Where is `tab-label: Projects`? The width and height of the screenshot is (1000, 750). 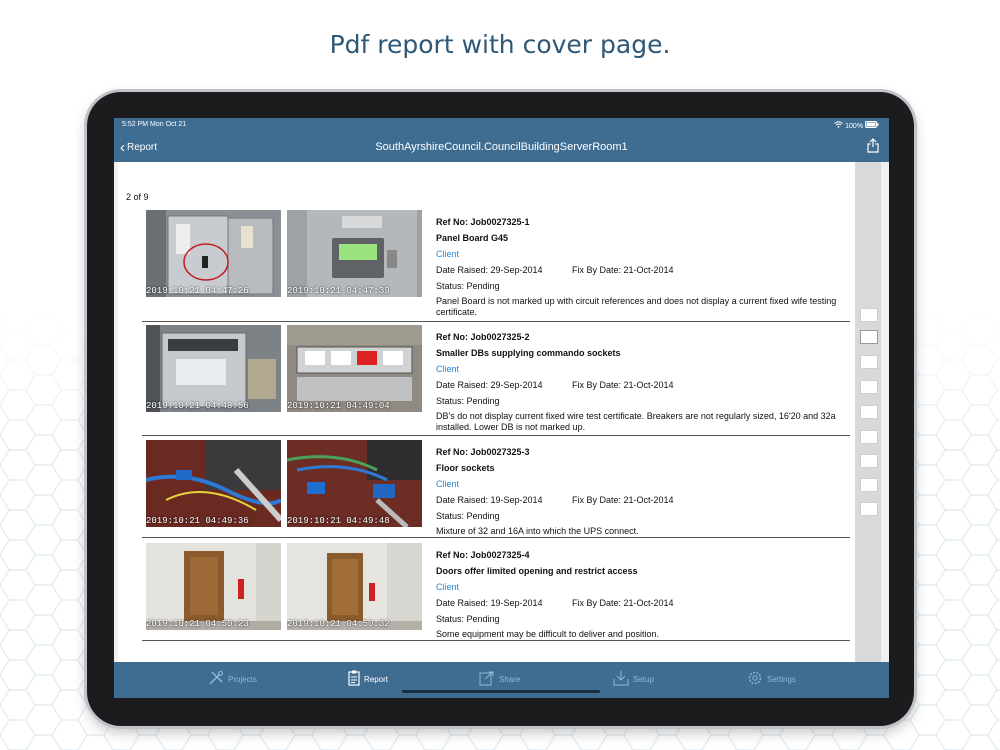
tab-label: Projects is located at coordinates (242, 679).